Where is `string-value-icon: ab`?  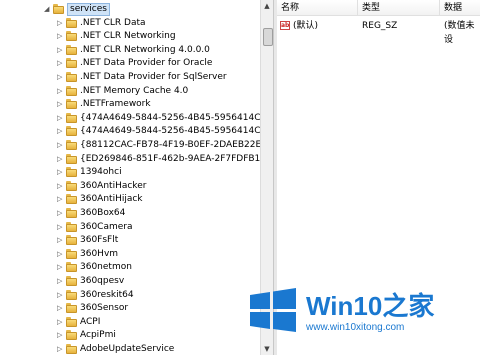 string-value-icon: ab is located at coordinates (285, 25).